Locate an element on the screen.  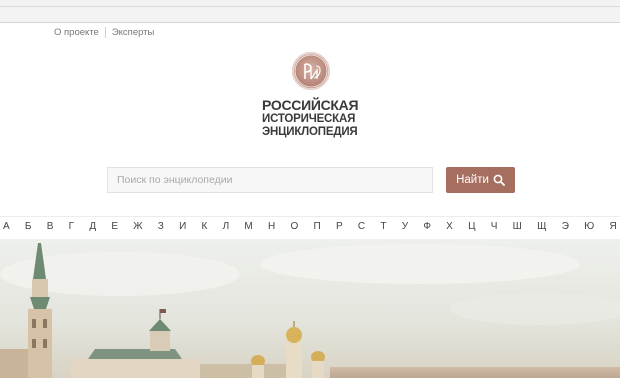
letter-link: Н is located at coordinates (271, 226).